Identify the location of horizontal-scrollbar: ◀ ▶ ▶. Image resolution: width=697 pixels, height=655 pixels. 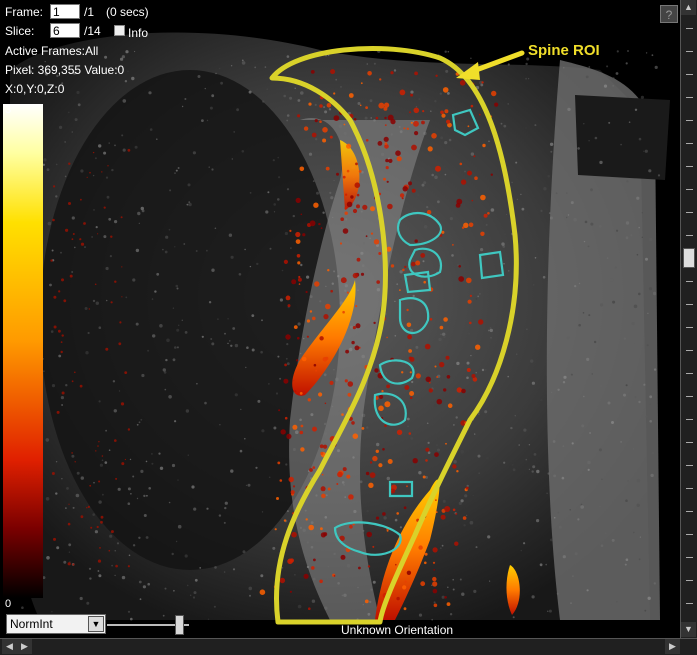
(348, 646).